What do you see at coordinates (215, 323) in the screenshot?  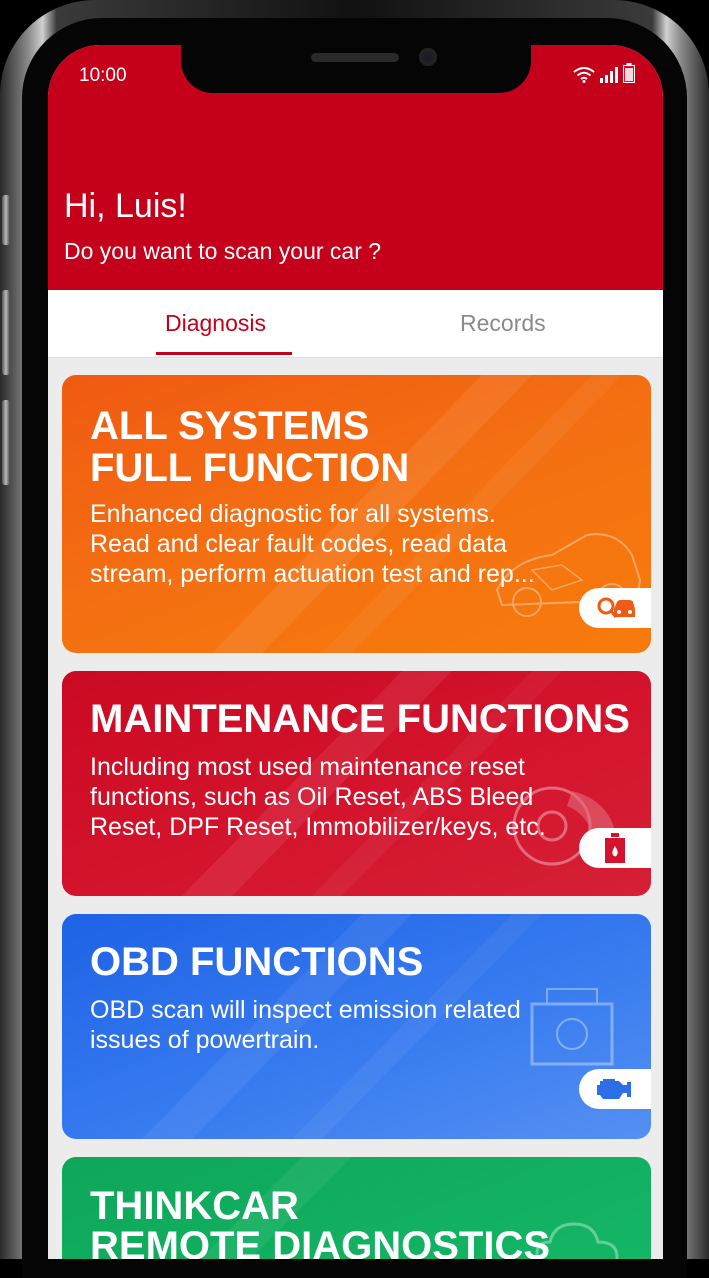 I see `tab-diagnosis: Diagnosis` at bounding box center [215, 323].